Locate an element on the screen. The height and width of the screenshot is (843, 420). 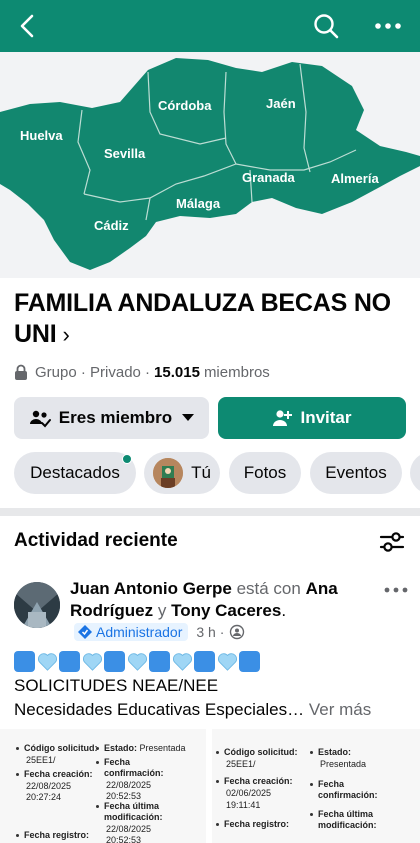
members-audience-icon is located at coordinates (237, 632).